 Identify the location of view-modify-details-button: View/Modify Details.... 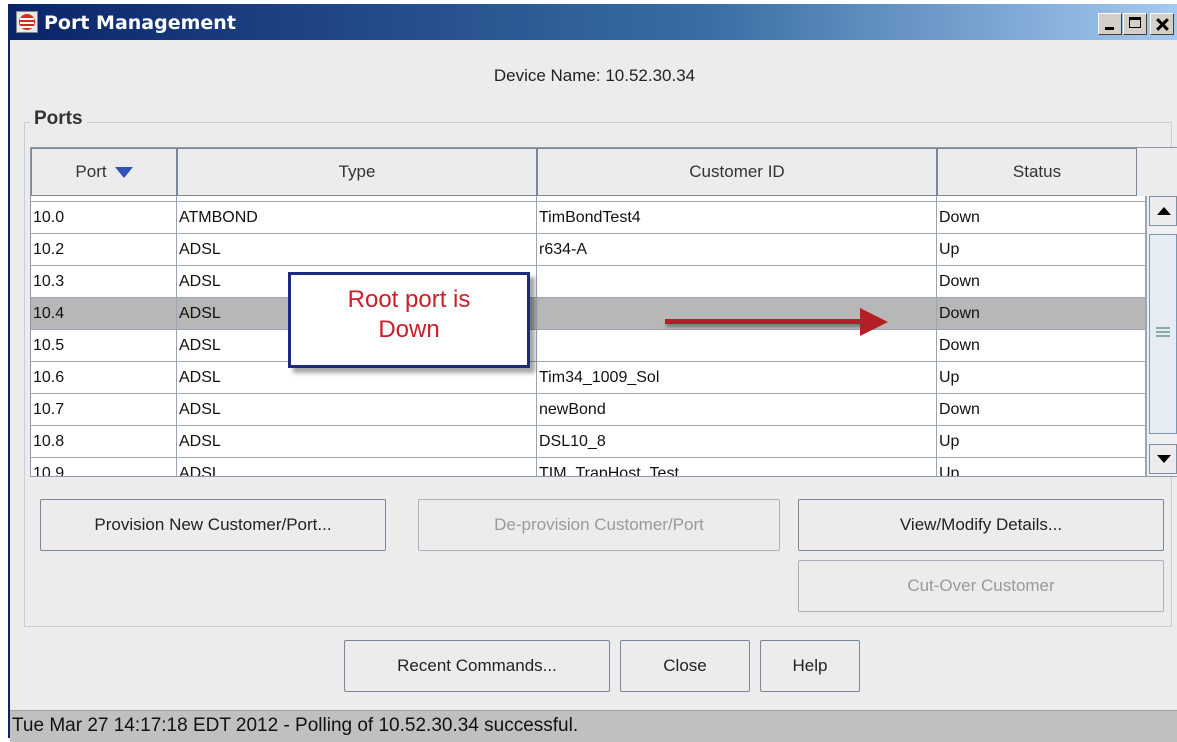
(981, 525).